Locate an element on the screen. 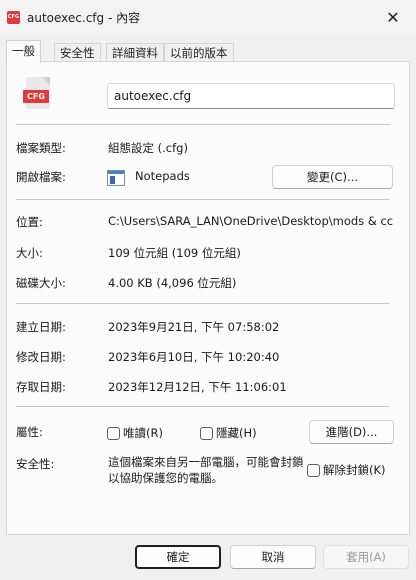 Image resolution: width=416 pixels, height=580 pixels. file-name-input: autoexec.cfg is located at coordinates (251, 96).